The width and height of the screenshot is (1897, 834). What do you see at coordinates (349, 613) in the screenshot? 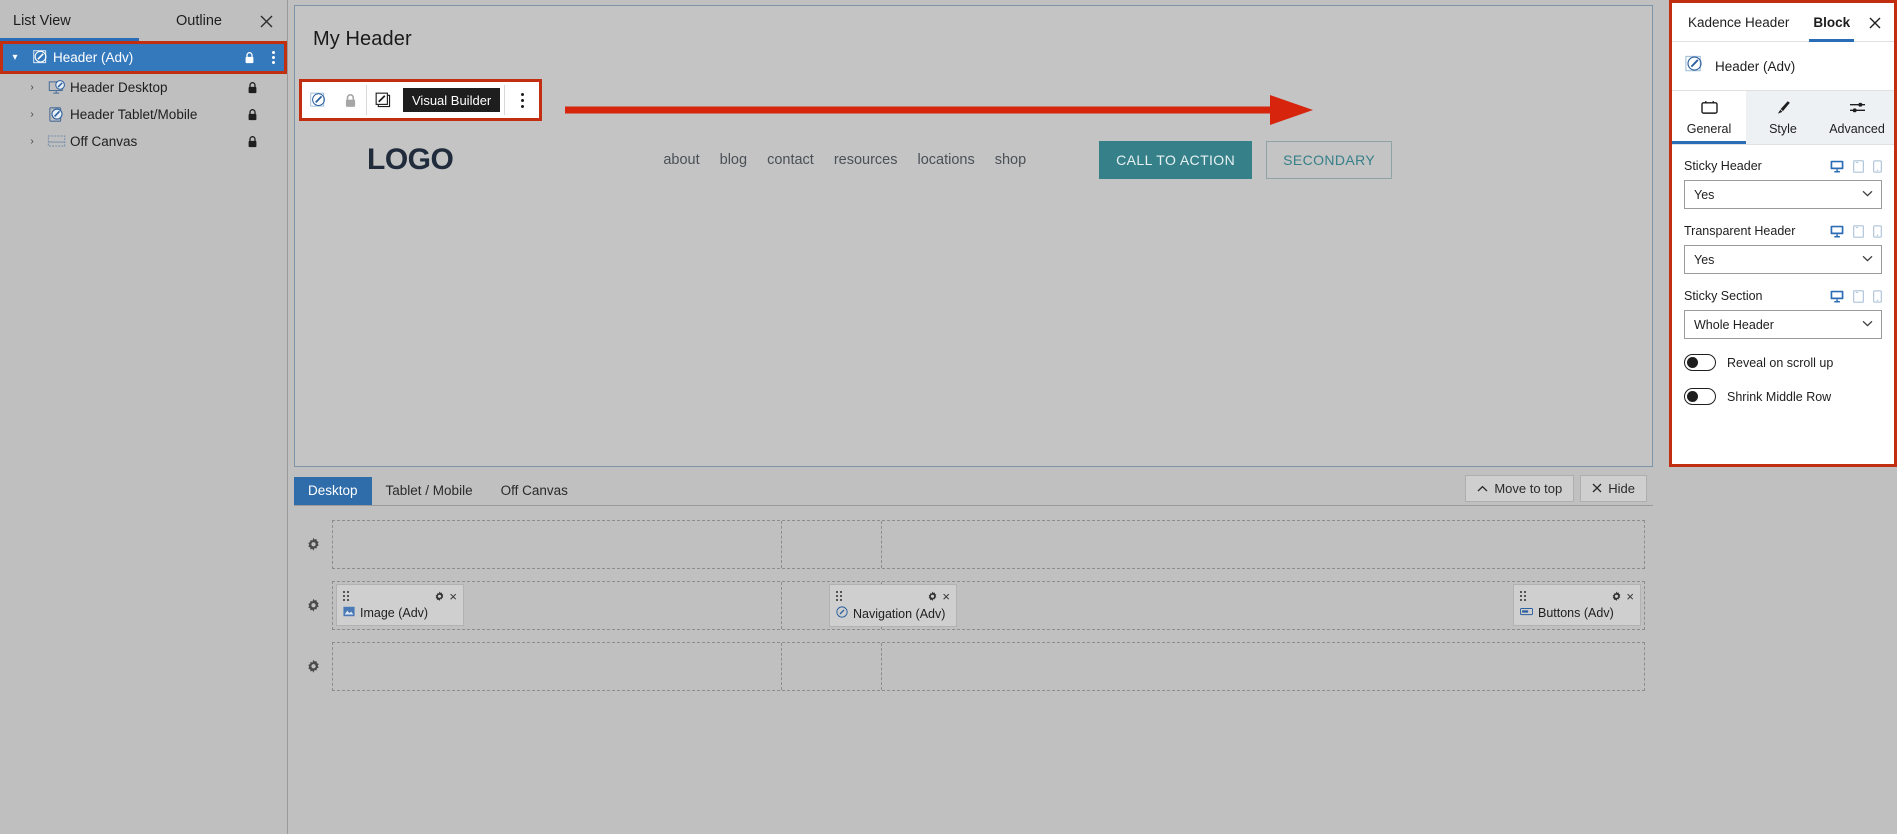
I see `image-icon` at bounding box center [349, 613].